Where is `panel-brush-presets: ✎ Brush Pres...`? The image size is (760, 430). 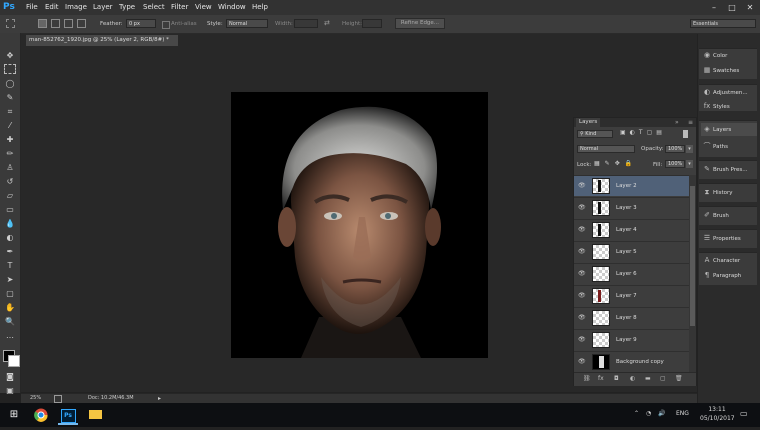 panel-brush-presets: ✎ Brush Pres... is located at coordinates (729, 169).